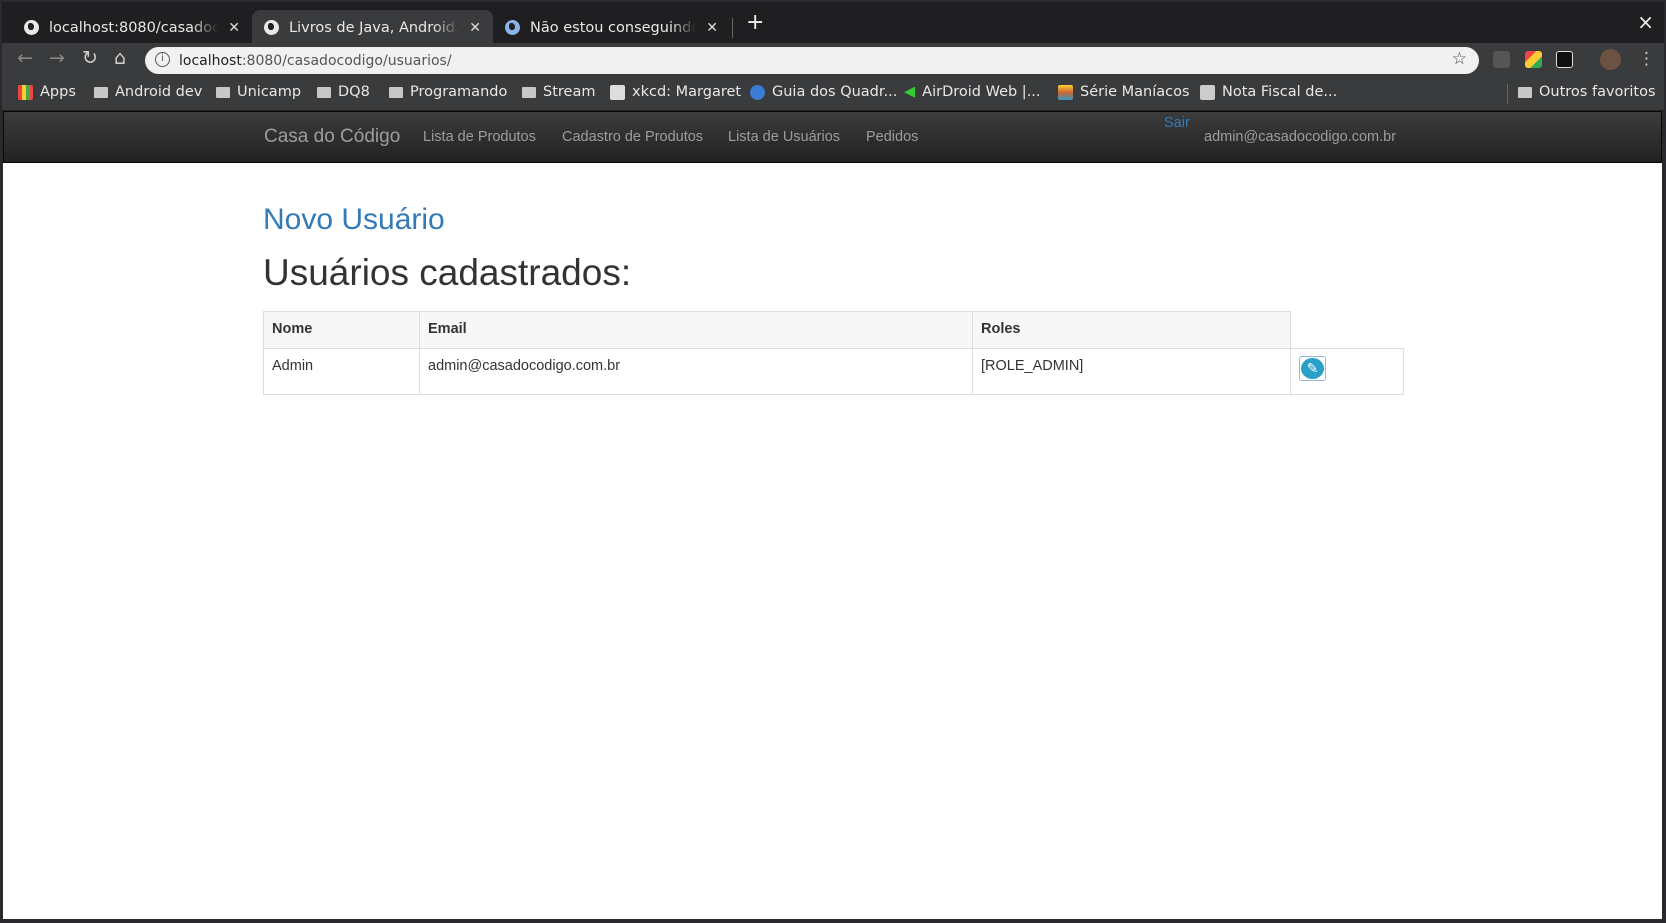 The image size is (1666, 923). What do you see at coordinates (1459, 59) in the screenshot?
I see `bookmark-star-icon: ☆` at bounding box center [1459, 59].